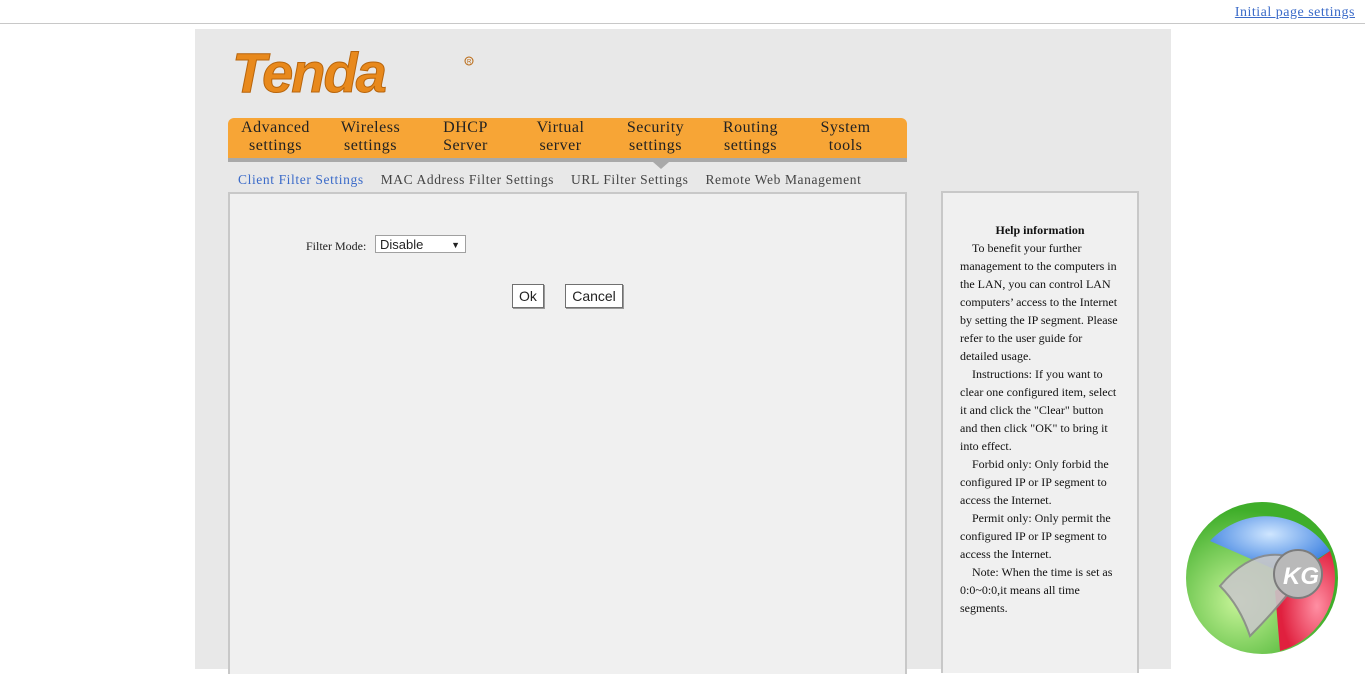 The height and width of the screenshot is (674, 1365). Describe the element at coordinates (465, 127) in the screenshot. I see `tab-label-line1: DHCP` at that location.